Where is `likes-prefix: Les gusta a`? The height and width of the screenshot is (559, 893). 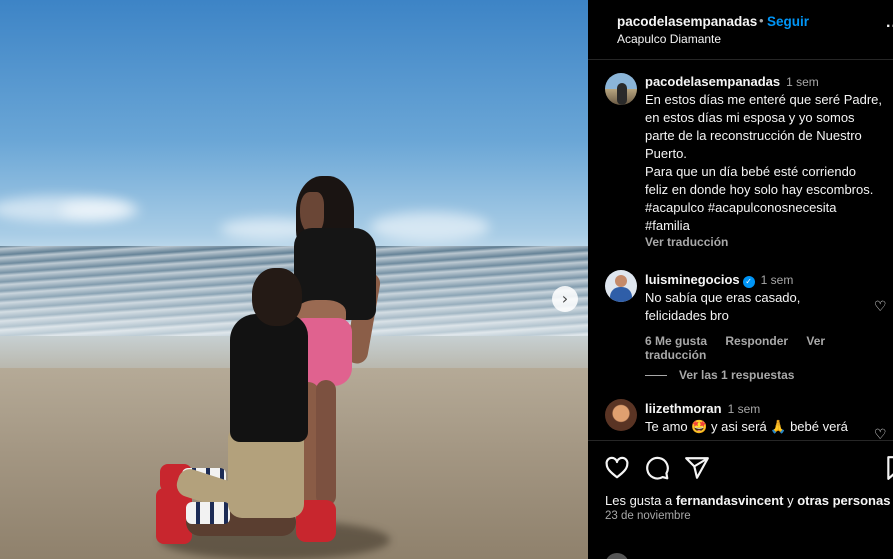
likes-prefix: Les gusta a is located at coordinates (640, 500).